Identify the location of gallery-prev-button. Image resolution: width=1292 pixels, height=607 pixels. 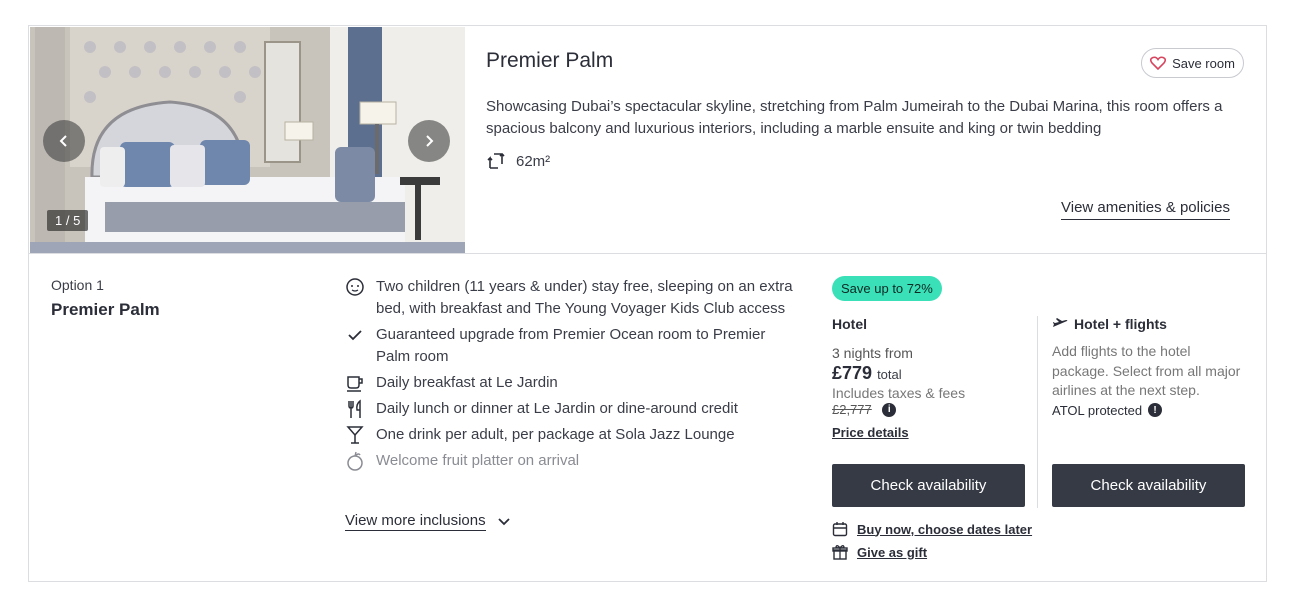
(64, 141).